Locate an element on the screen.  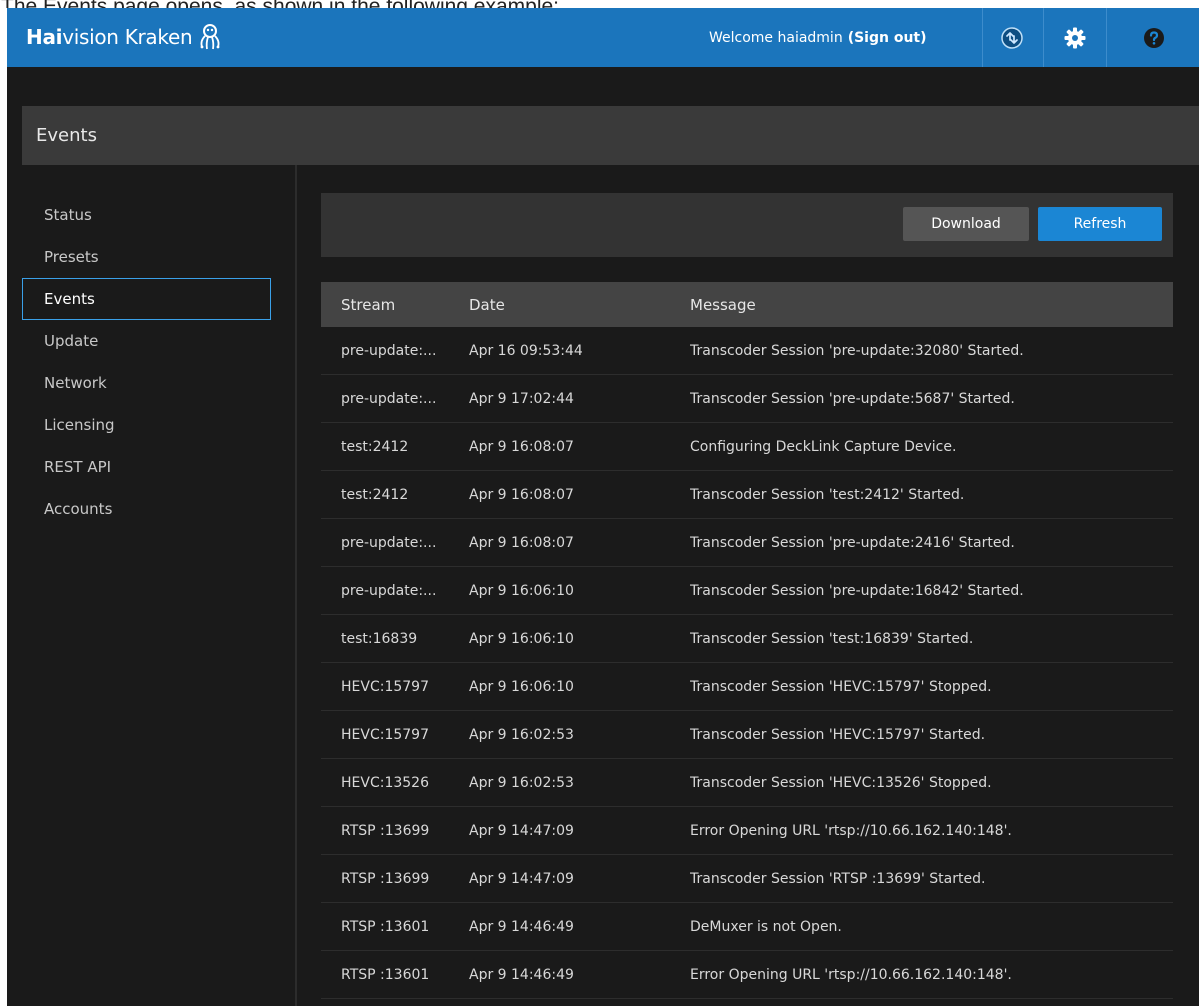
events-toolbar: Download Refresh is located at coordinates (747, 225).